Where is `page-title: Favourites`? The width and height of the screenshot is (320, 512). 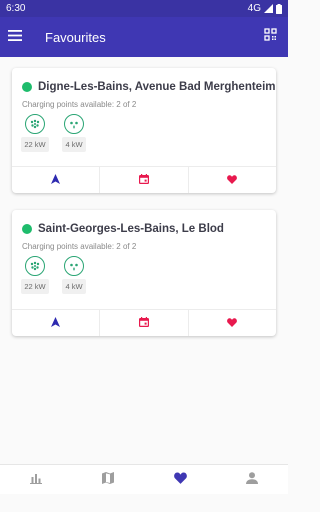 page-title: Favourites is located at coordinates (75, 37).